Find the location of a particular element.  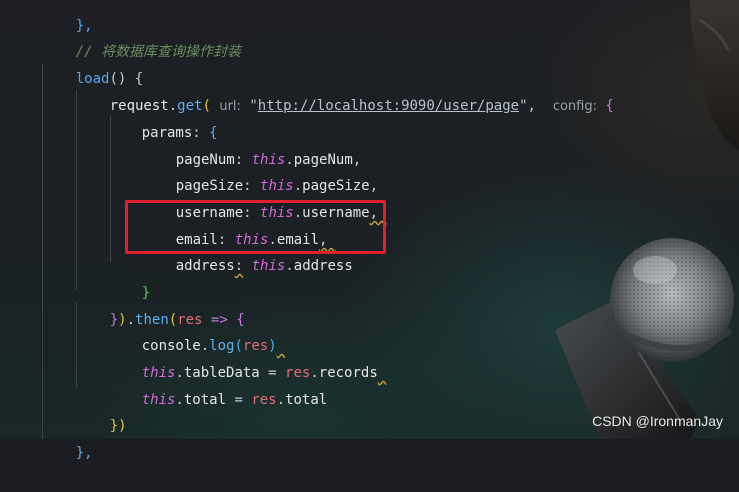

code-token: res is located at coordinates (264, 400).